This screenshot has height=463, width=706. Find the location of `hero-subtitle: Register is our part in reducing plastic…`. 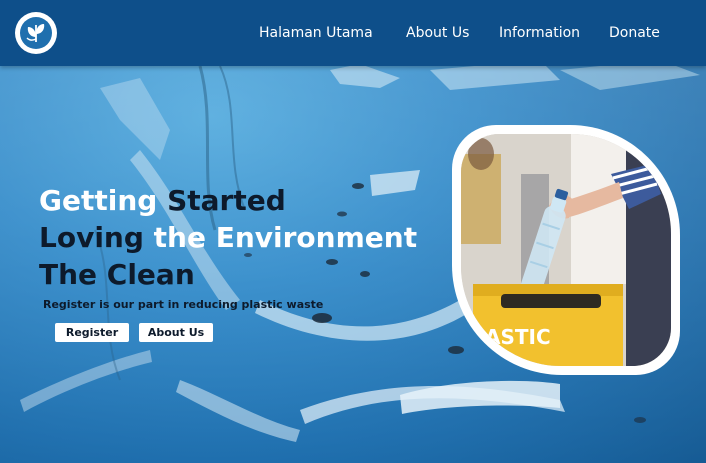

hero-subtitle: Register is our part in reducing plastic… is located at coordinates (183, 304).